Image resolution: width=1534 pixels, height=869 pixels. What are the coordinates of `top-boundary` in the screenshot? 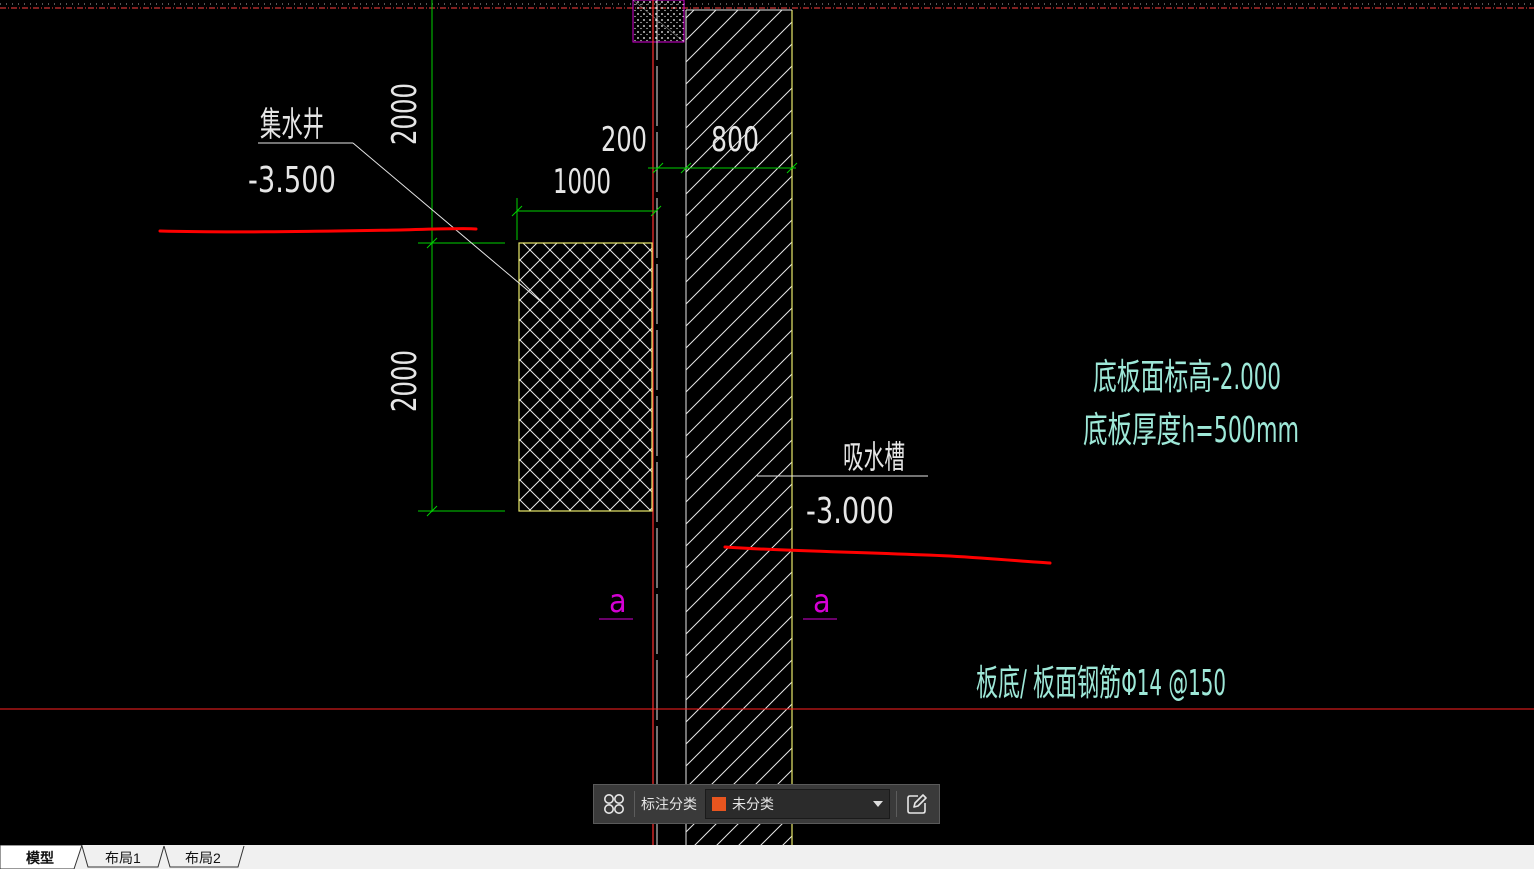 It's located at (767, 6).